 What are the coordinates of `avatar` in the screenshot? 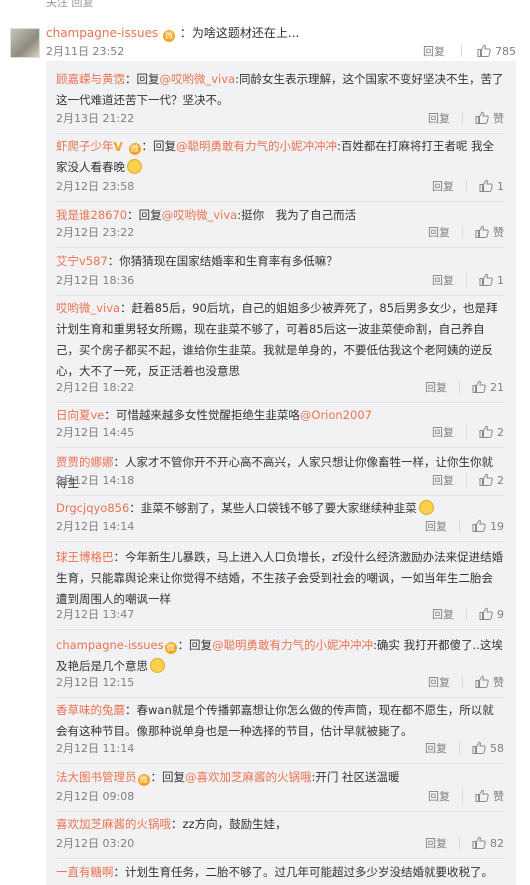 It's located at (25, 43).